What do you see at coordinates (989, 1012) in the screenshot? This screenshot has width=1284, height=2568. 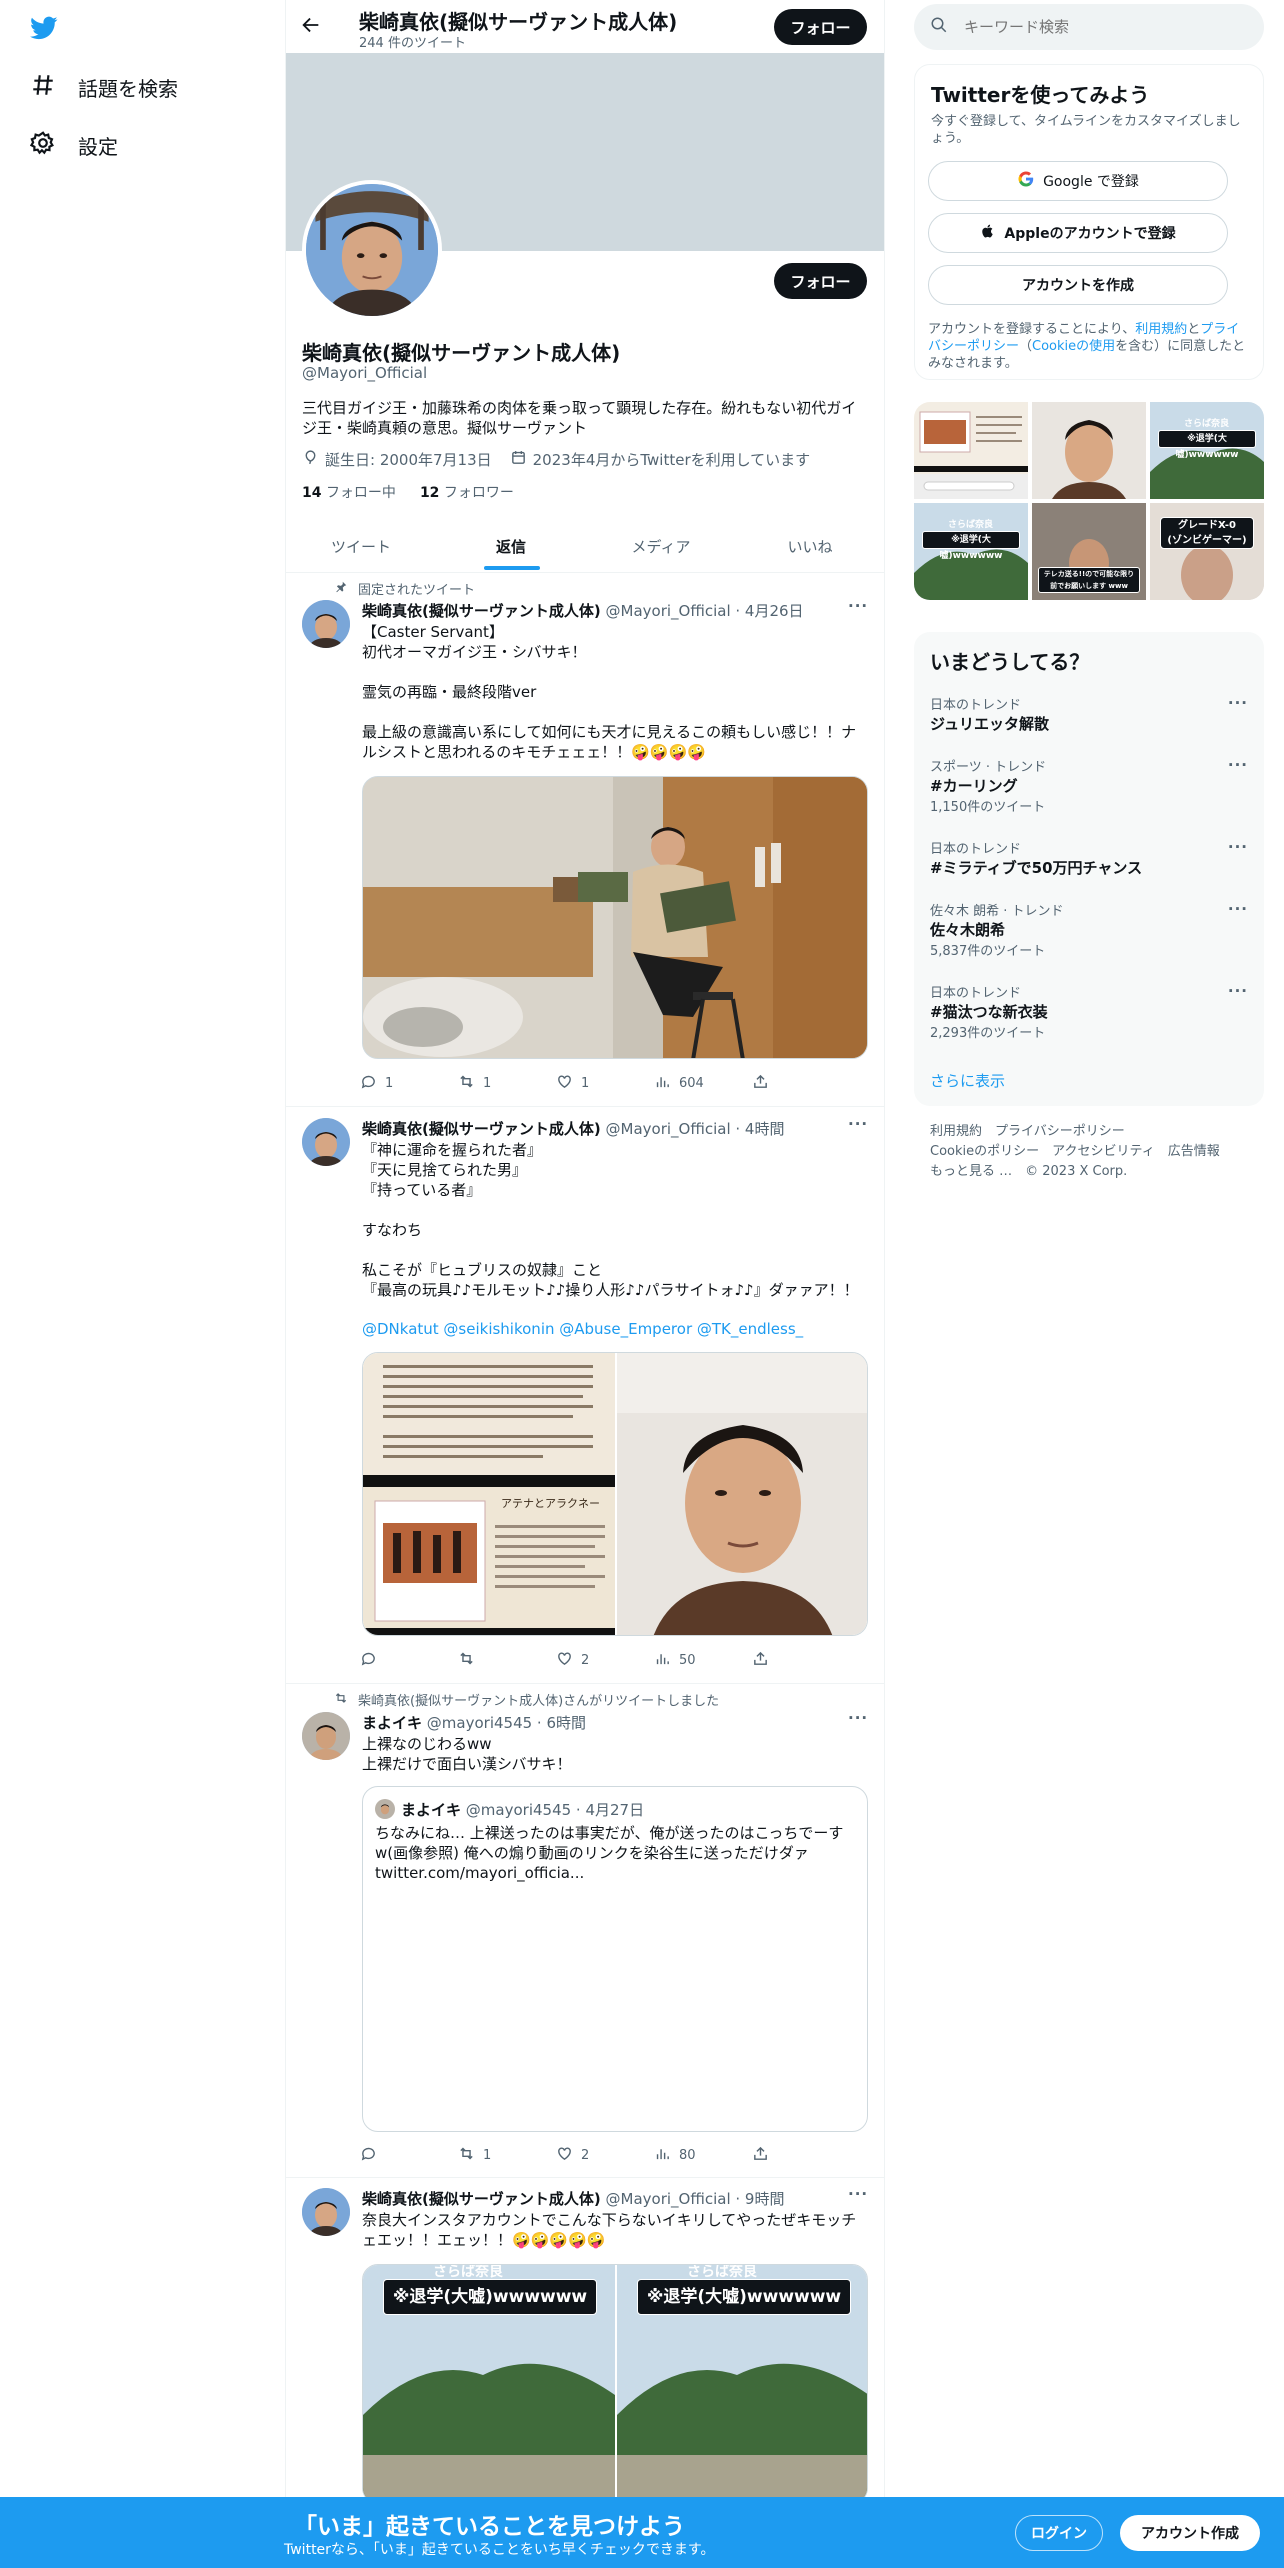 I see `trend-name: #猫汰つな新衣装` at bounding box center [989, 1012].